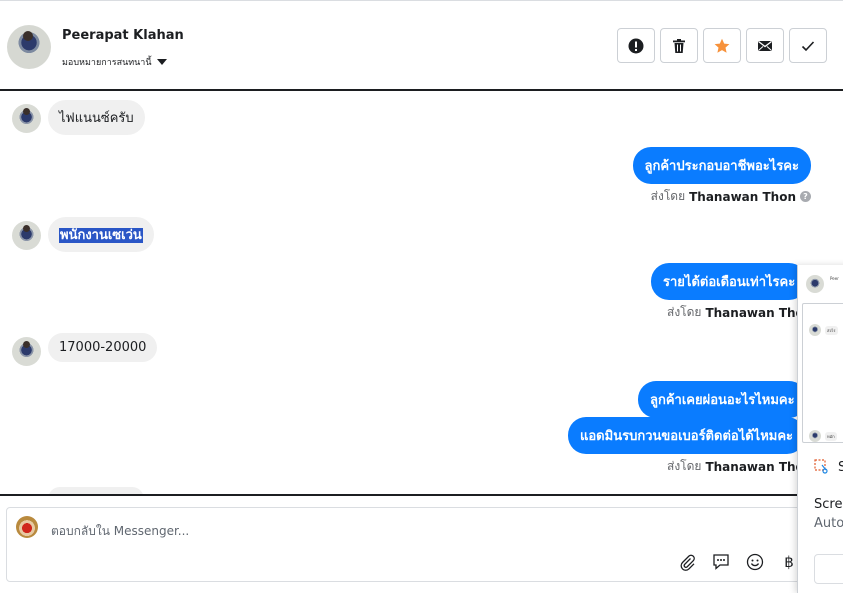 This screenshot has width=843, height=593. Describe the element at coordinates (831, 436) in the screenshot. I see `preview-text: หมัก` at that location.